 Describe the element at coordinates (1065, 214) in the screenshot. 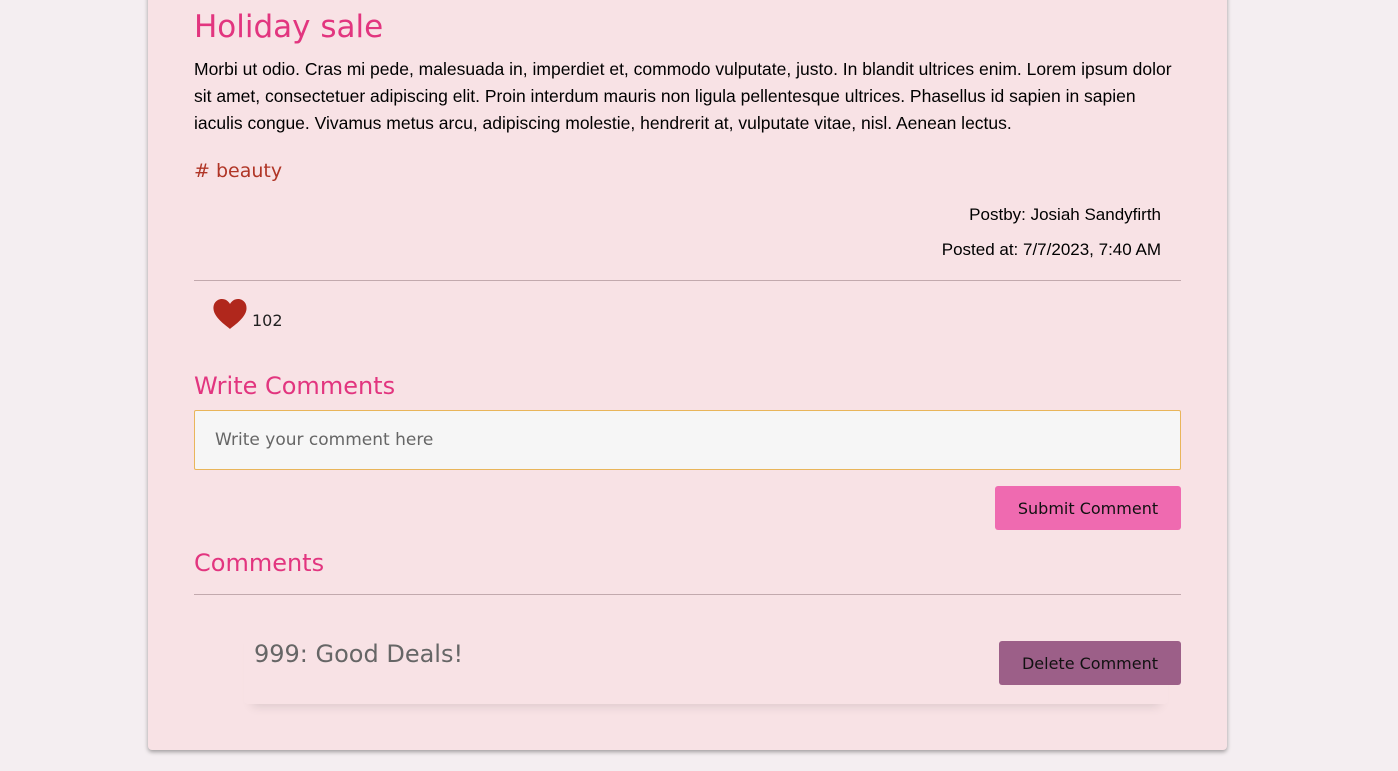

I see `post-author: Postby: Josiah Sandyfirth` at that location.